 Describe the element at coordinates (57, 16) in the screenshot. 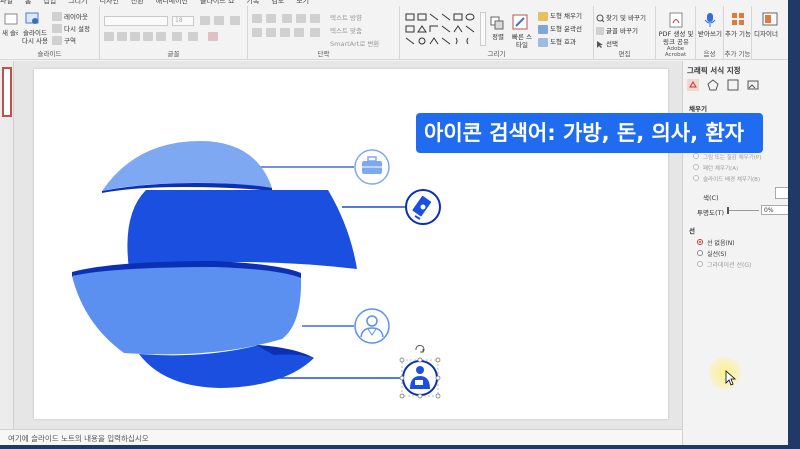

I see `layout-icon` at that location.